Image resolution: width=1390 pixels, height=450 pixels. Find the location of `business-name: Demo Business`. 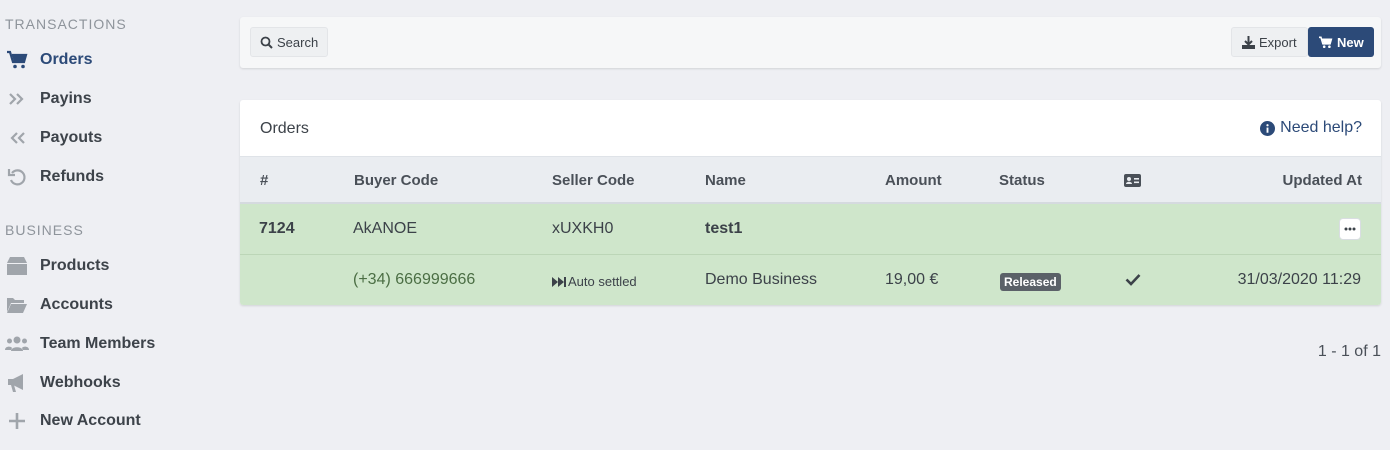

business-name: Demo Business is located at coordinates (761, 279).